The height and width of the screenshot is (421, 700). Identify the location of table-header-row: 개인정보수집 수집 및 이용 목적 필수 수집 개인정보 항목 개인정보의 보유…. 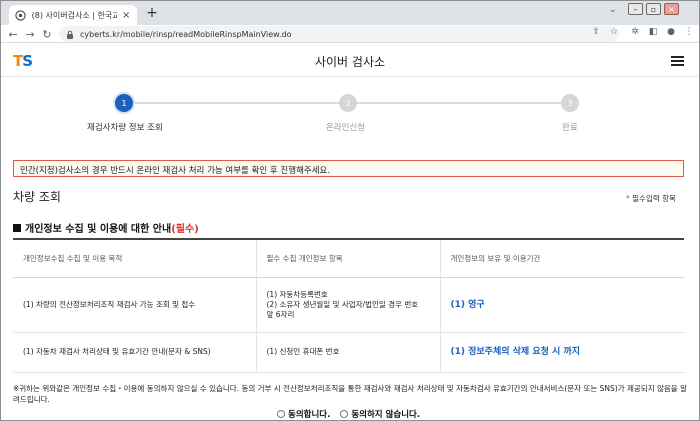
(348, 258).